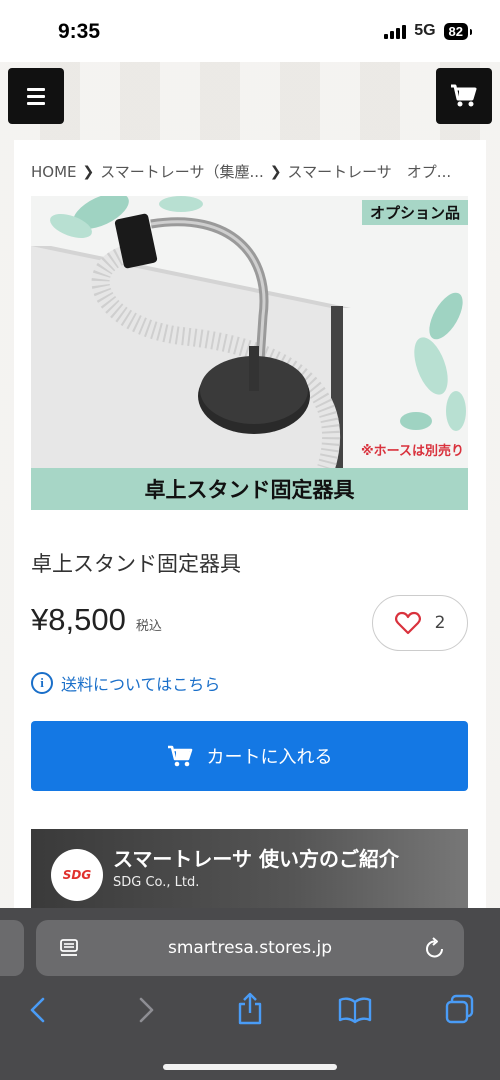 Image resolution: width=500 pixels, height=1080 pixels. What do you see at coordinates (256, 859) in the screenshot?
I see `video-title: スマートレーサ 使い方のご紹介` at bounding box center [256, 859].